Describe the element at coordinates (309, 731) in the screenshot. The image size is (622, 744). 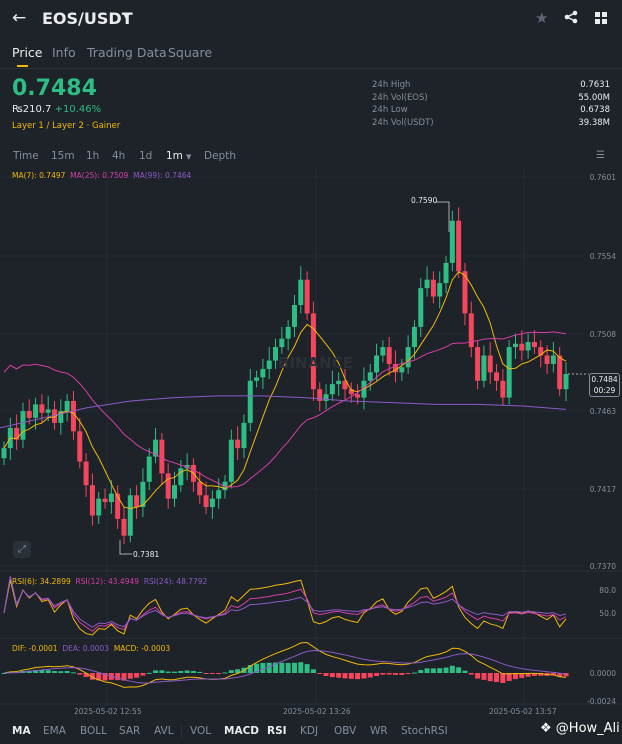
I see `indicator-kdj: KDJ` at that location.